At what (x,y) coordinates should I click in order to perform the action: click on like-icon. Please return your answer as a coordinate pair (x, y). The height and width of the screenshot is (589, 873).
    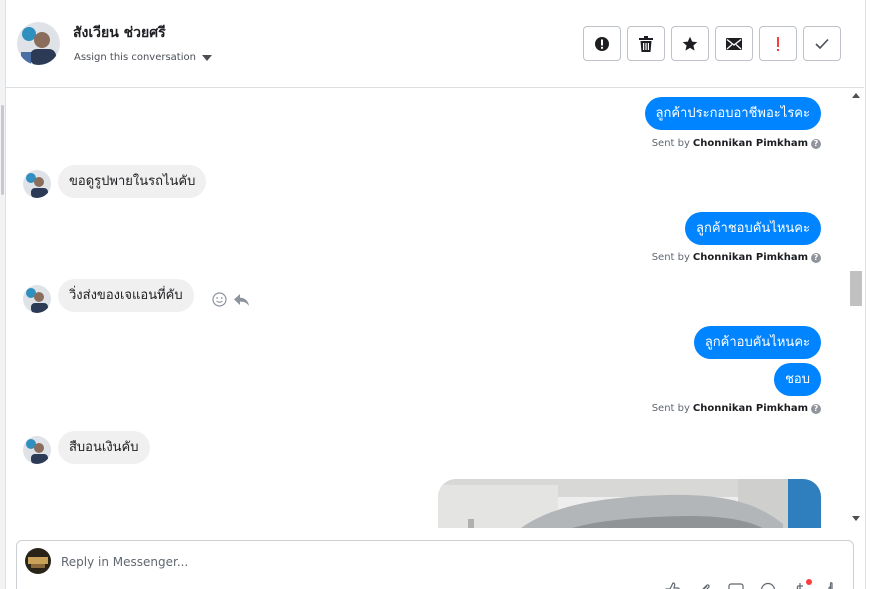
    Looking at the image, I should click on (672, 585).